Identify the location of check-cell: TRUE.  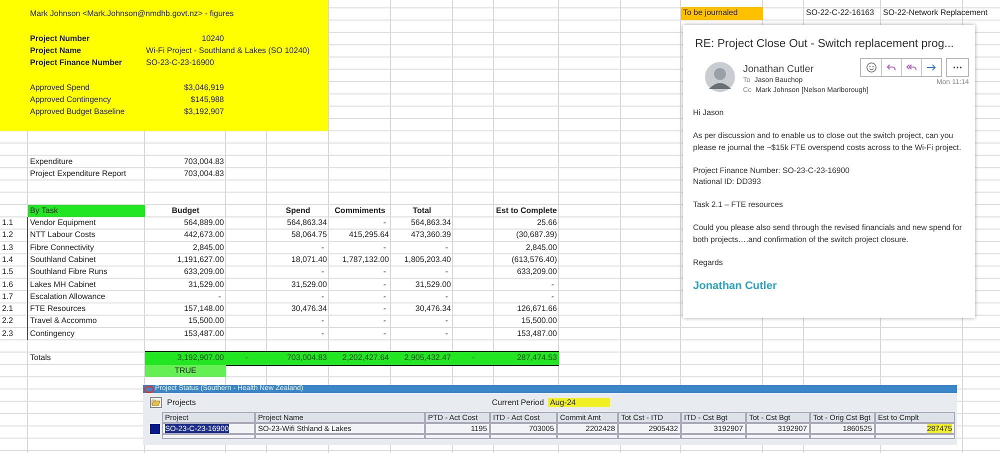
(185, 370).